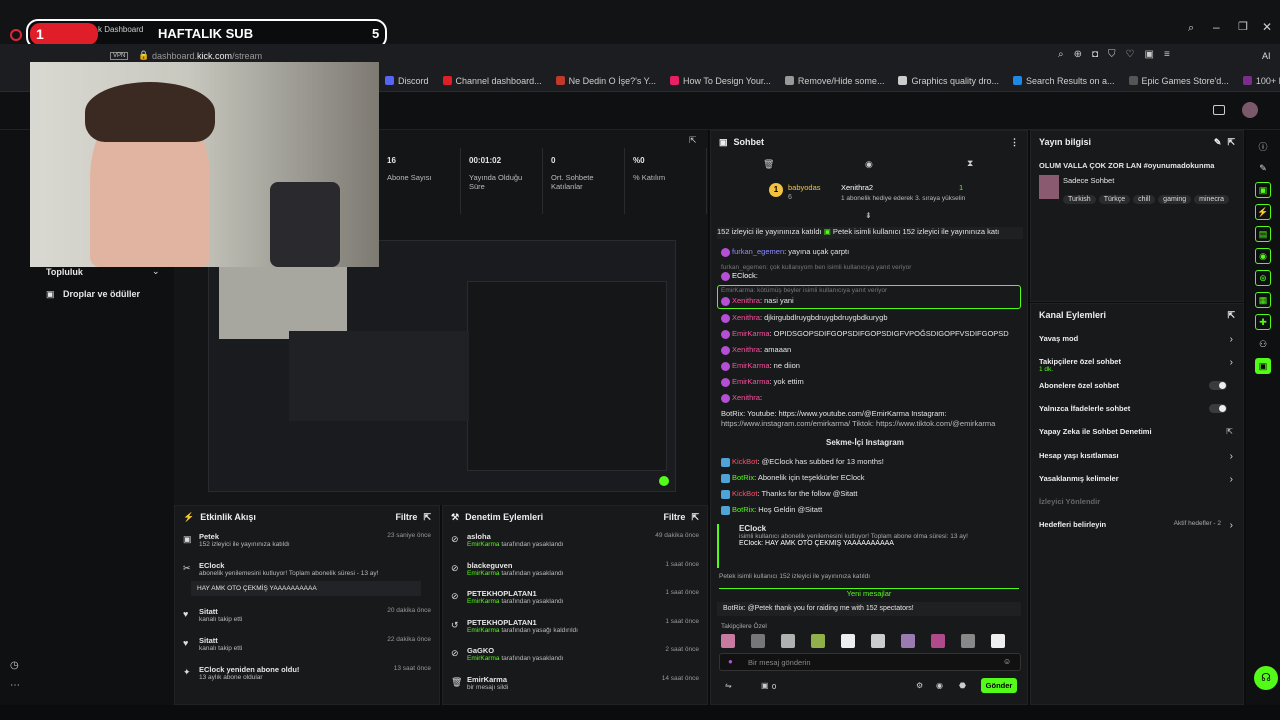 This screenshot has width=1280, height=720. Describe the element at coordinates (119, 56) in the screenshot. I see `vpn-badge: VPN` at that location.